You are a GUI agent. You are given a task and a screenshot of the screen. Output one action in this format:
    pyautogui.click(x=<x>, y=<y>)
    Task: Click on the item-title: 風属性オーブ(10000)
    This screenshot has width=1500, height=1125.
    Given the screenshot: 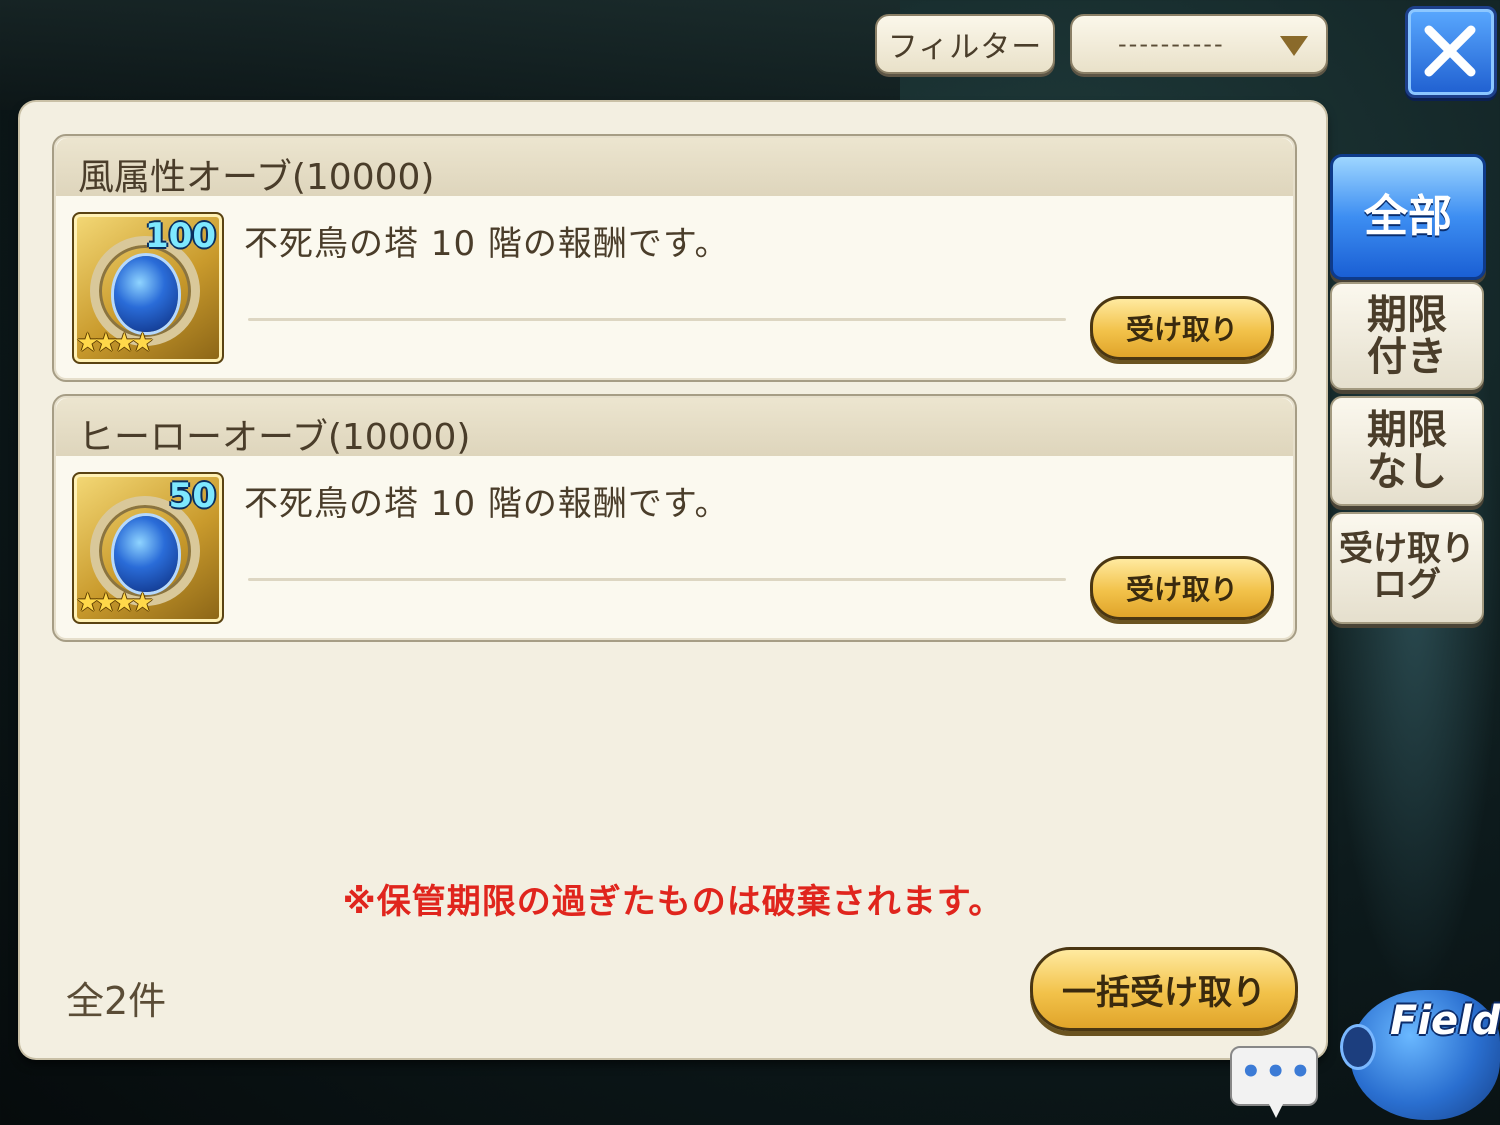 What is the action you would take?
    pyautogui.click(x=256, y=177)
    